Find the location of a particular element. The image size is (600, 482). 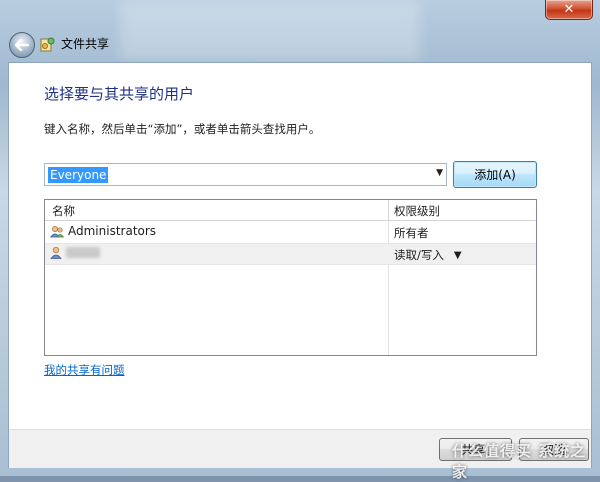

user-input-value: Everyone is located at coordinates (78, 174).